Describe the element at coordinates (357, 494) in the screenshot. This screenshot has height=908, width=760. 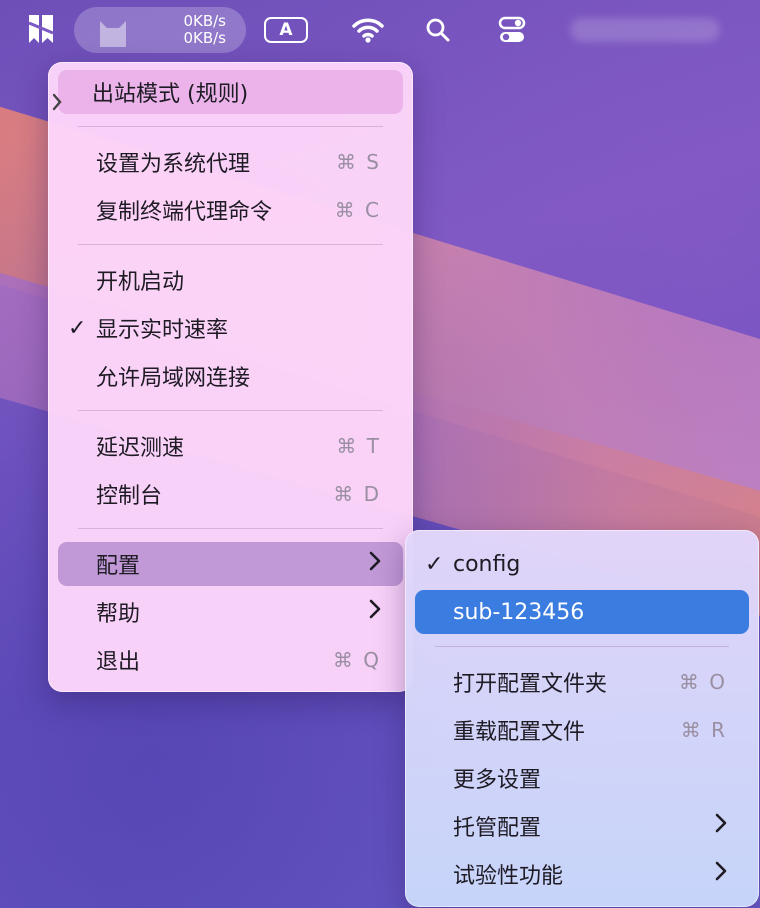
I see `shortcut-hint: ⌘ D` at that location.